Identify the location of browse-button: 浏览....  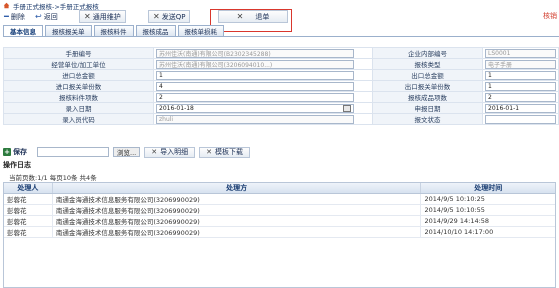
(127, 152).